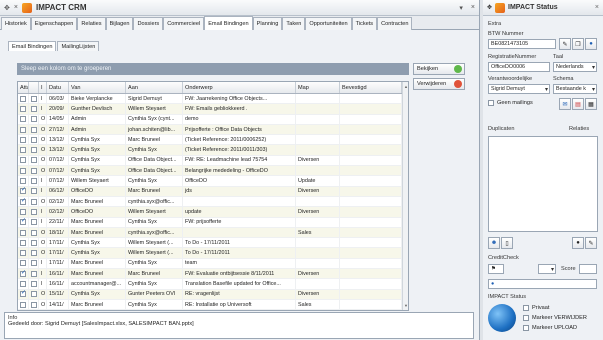  I want to click on tab-eigenschappen: Eigenschappen, so click(54, 23).